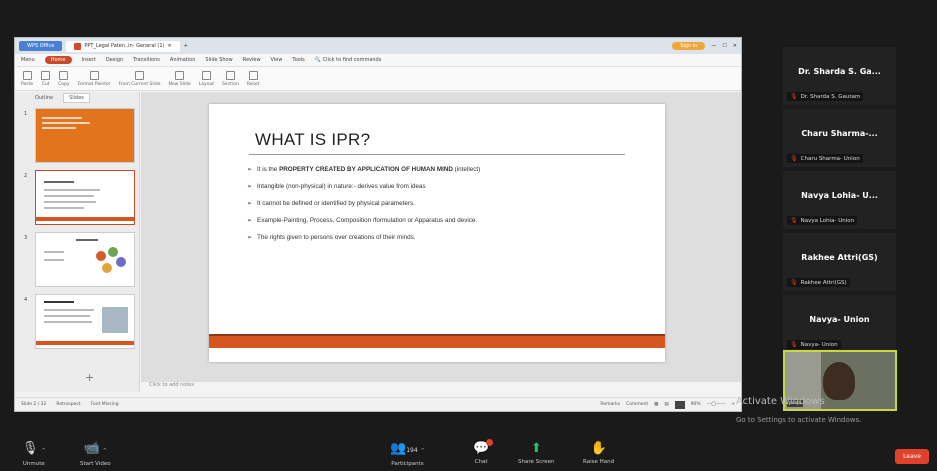  What do you see at coordinates (78, 46) in the screenshot?
I see `ppt-file-icon` at bounding box center [78, 46].